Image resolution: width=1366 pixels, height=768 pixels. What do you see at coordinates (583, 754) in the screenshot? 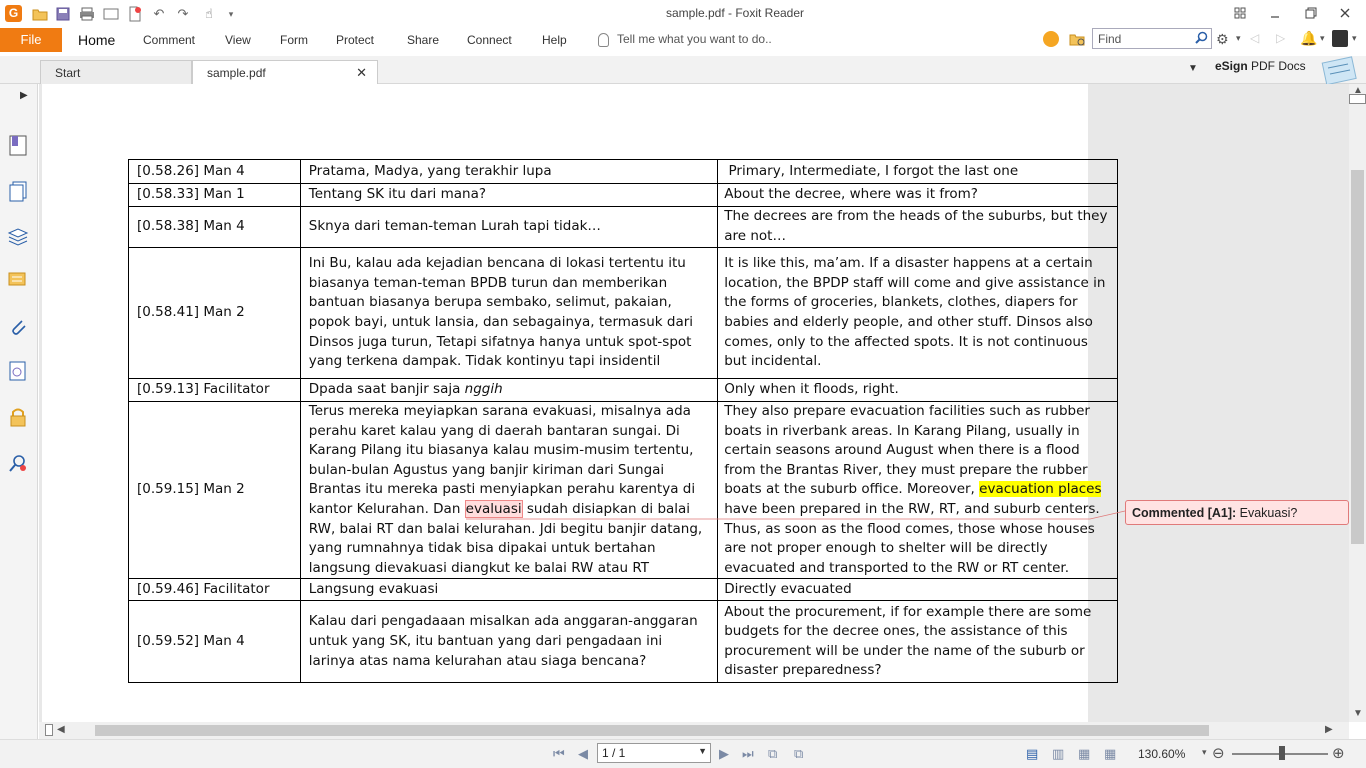
I see `previous-page-icon: ◀` at bounding box center [583, 754].